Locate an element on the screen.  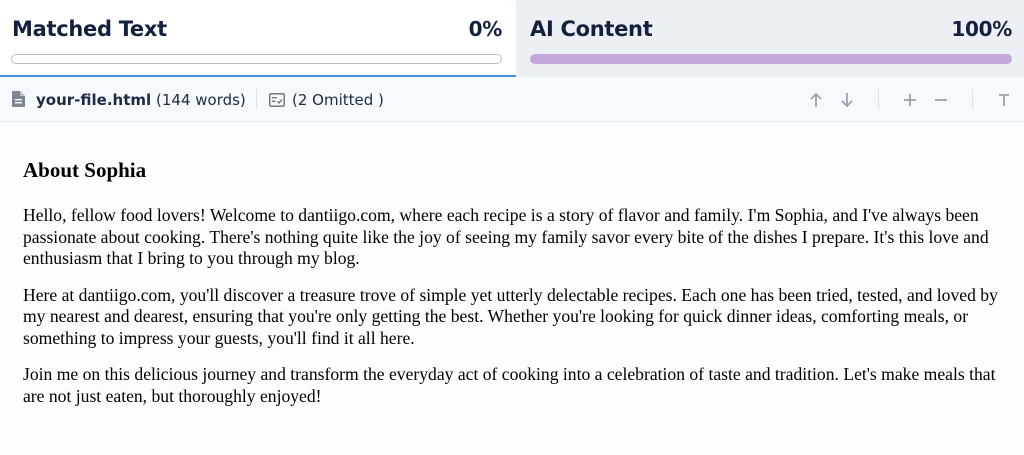
file-name: your-file.html is located at coordinates (94, 100).